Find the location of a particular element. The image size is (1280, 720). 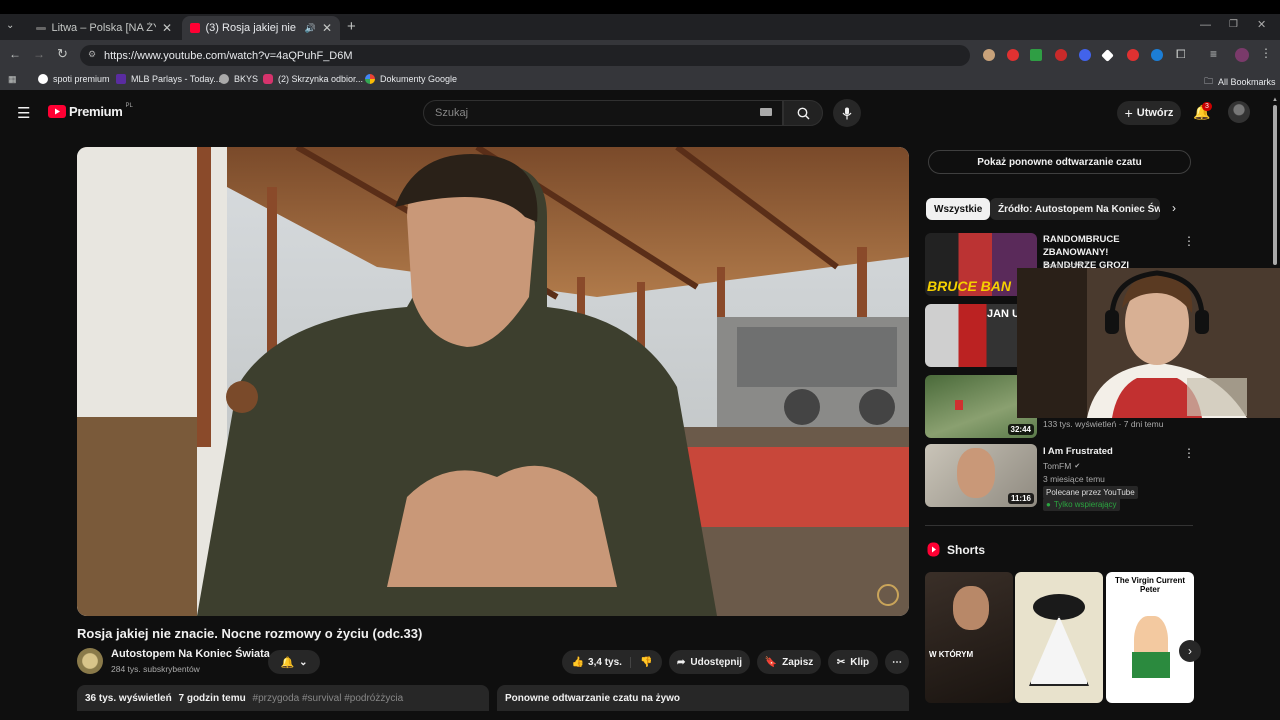

related-video-channel-row: TomFM ✔ is located at coordinates (1061, 466).